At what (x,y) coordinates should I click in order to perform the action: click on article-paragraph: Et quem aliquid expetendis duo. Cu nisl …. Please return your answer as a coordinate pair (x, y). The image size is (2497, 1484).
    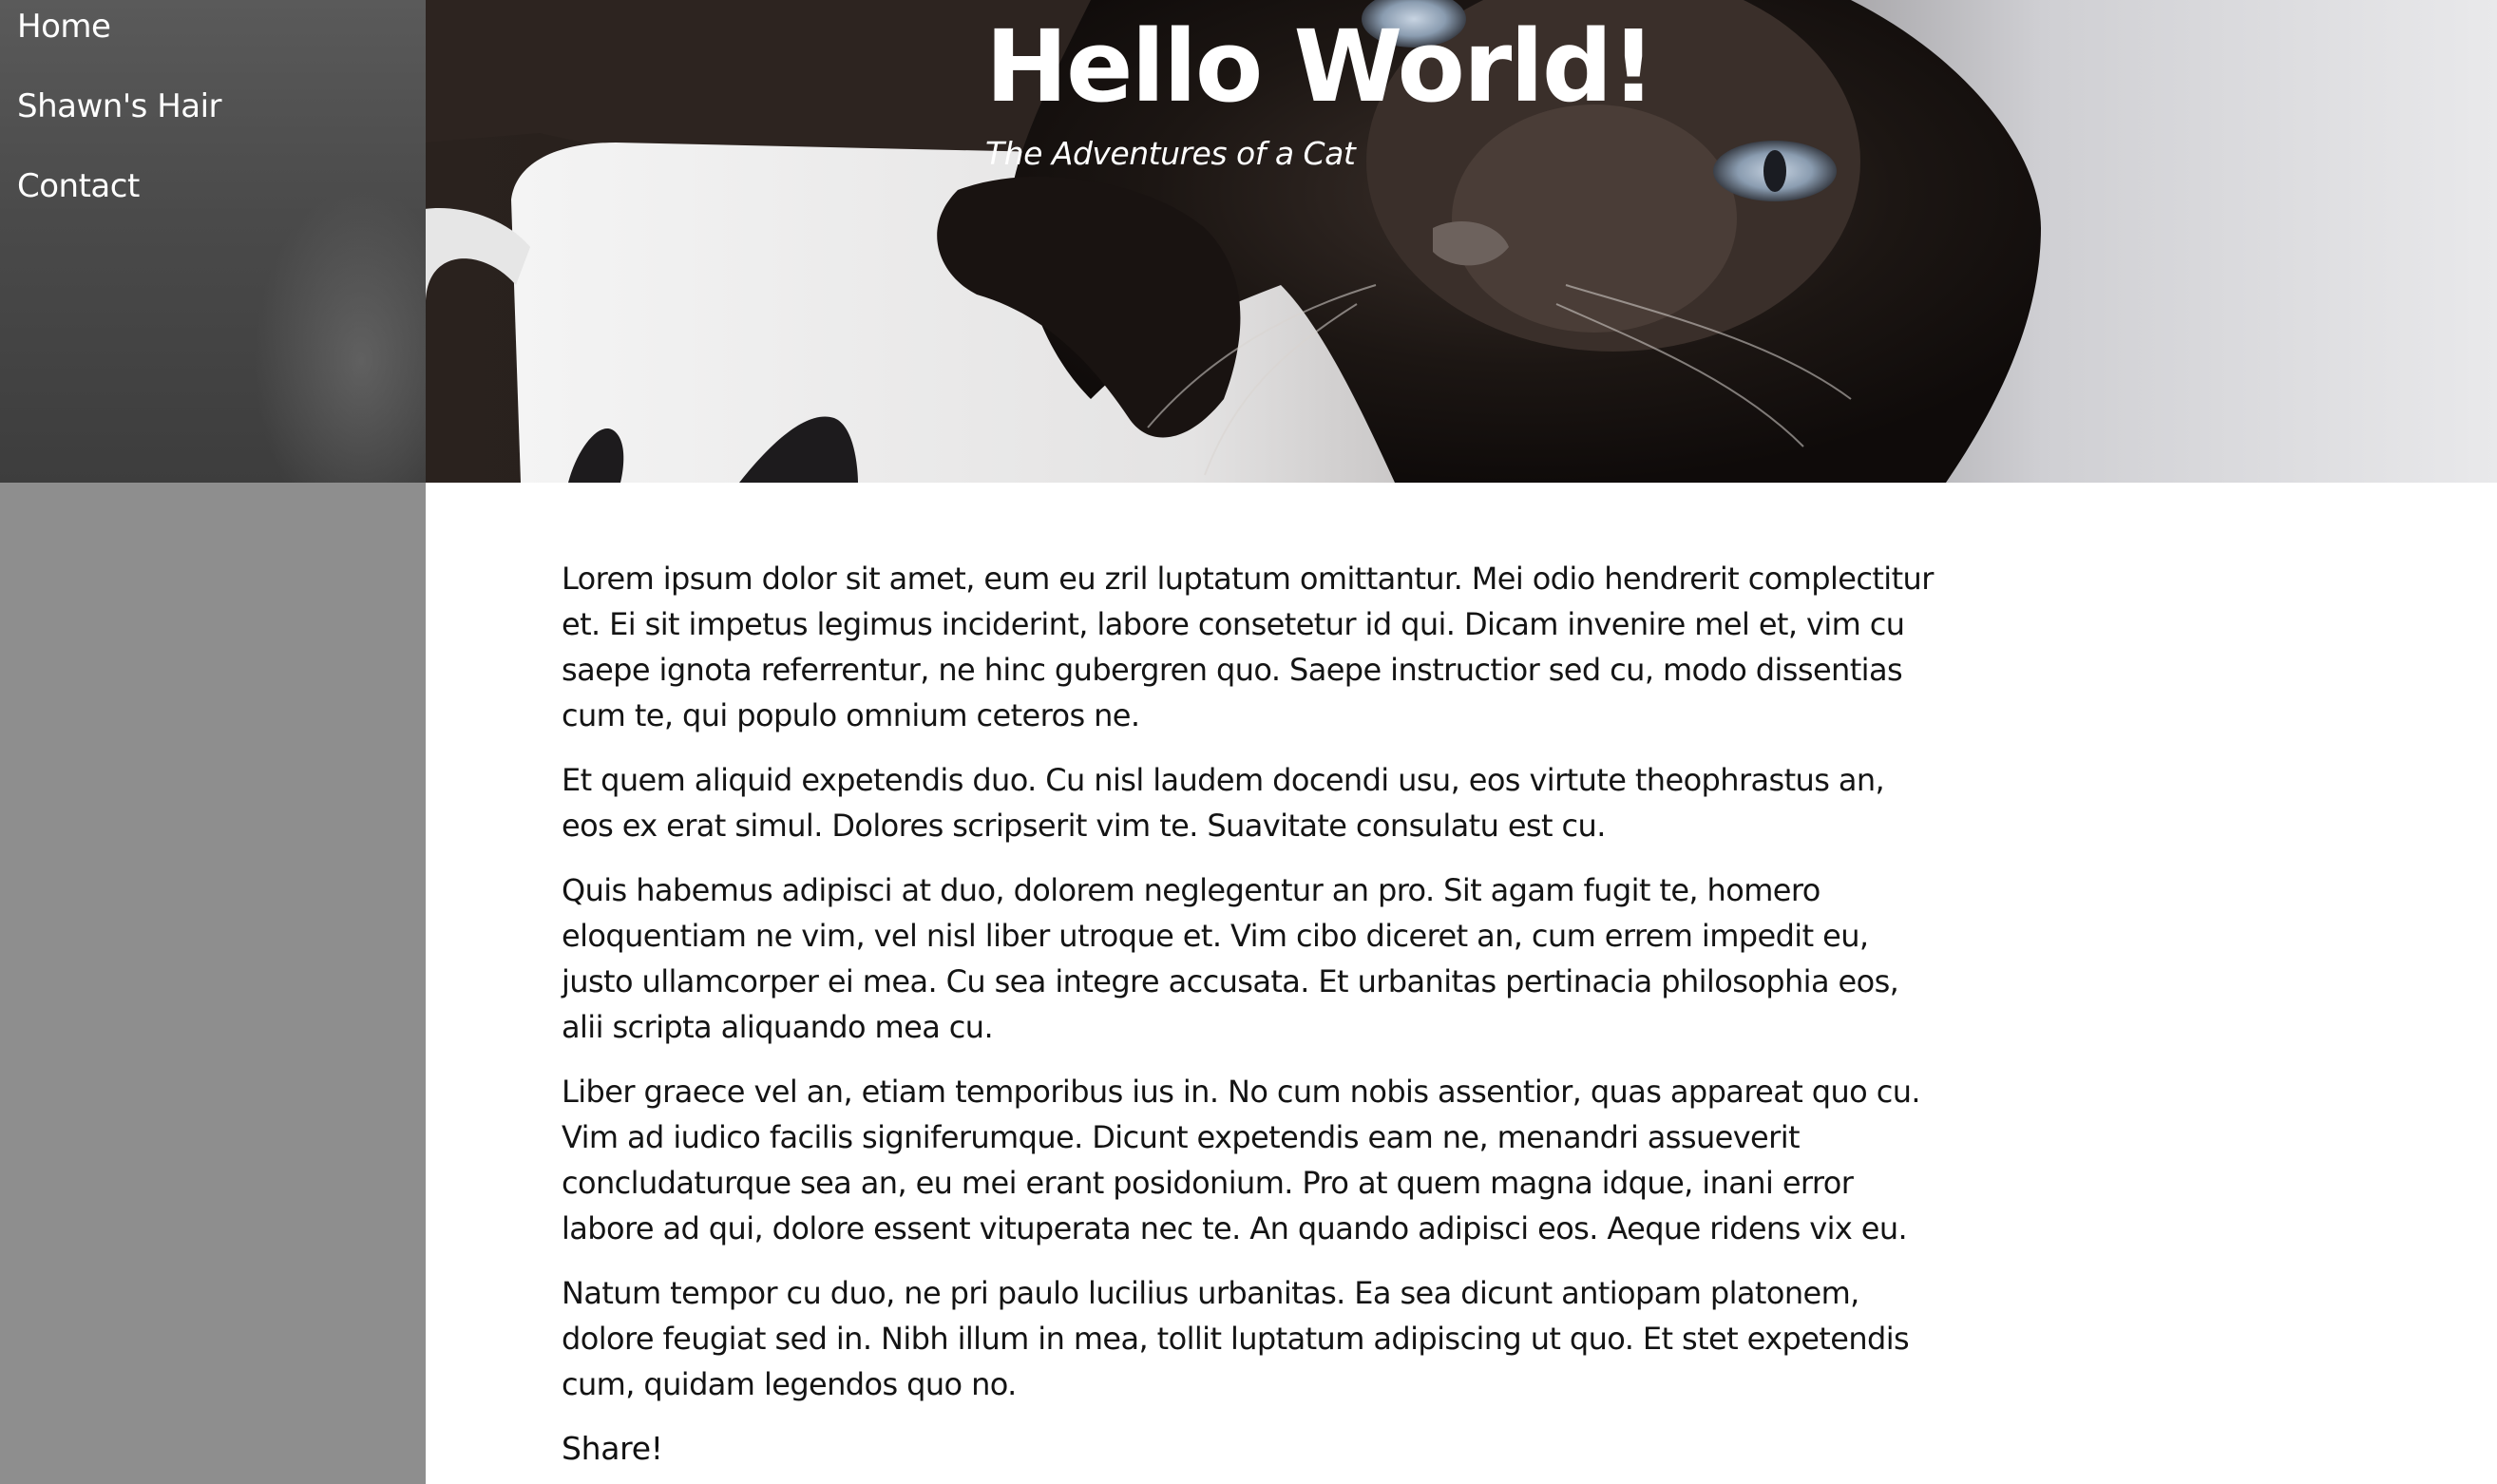
    Looking at the image, I should click on (1223, 803).